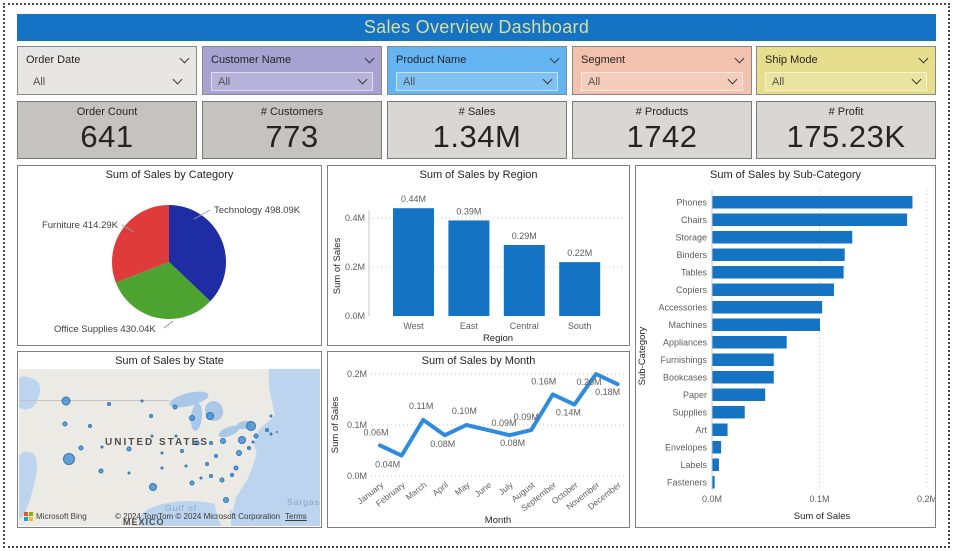 The height and width of the screenshot is (551, 953). Describe the element at coordinates (767, 307) in the screenshot. I see `bar-accessories` at that location.